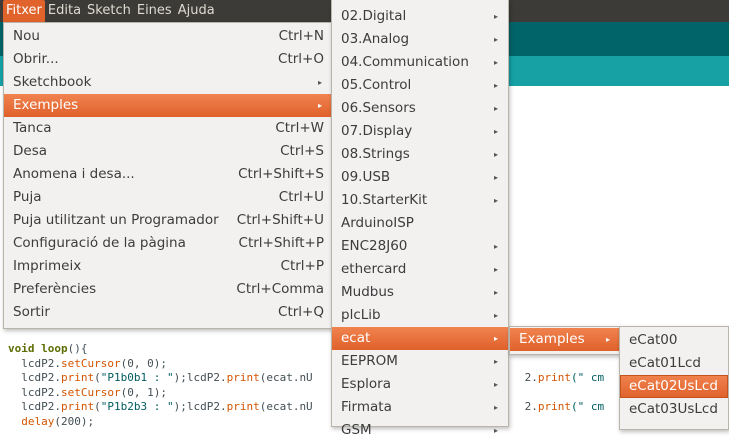 The height and width of the screenshot is (442, 729). What do you see at coordinates (420, 246) in the screenshot?
I see `menu-item-enc28j60: ENC28J60 ▸` at bounding box center [420, 246].